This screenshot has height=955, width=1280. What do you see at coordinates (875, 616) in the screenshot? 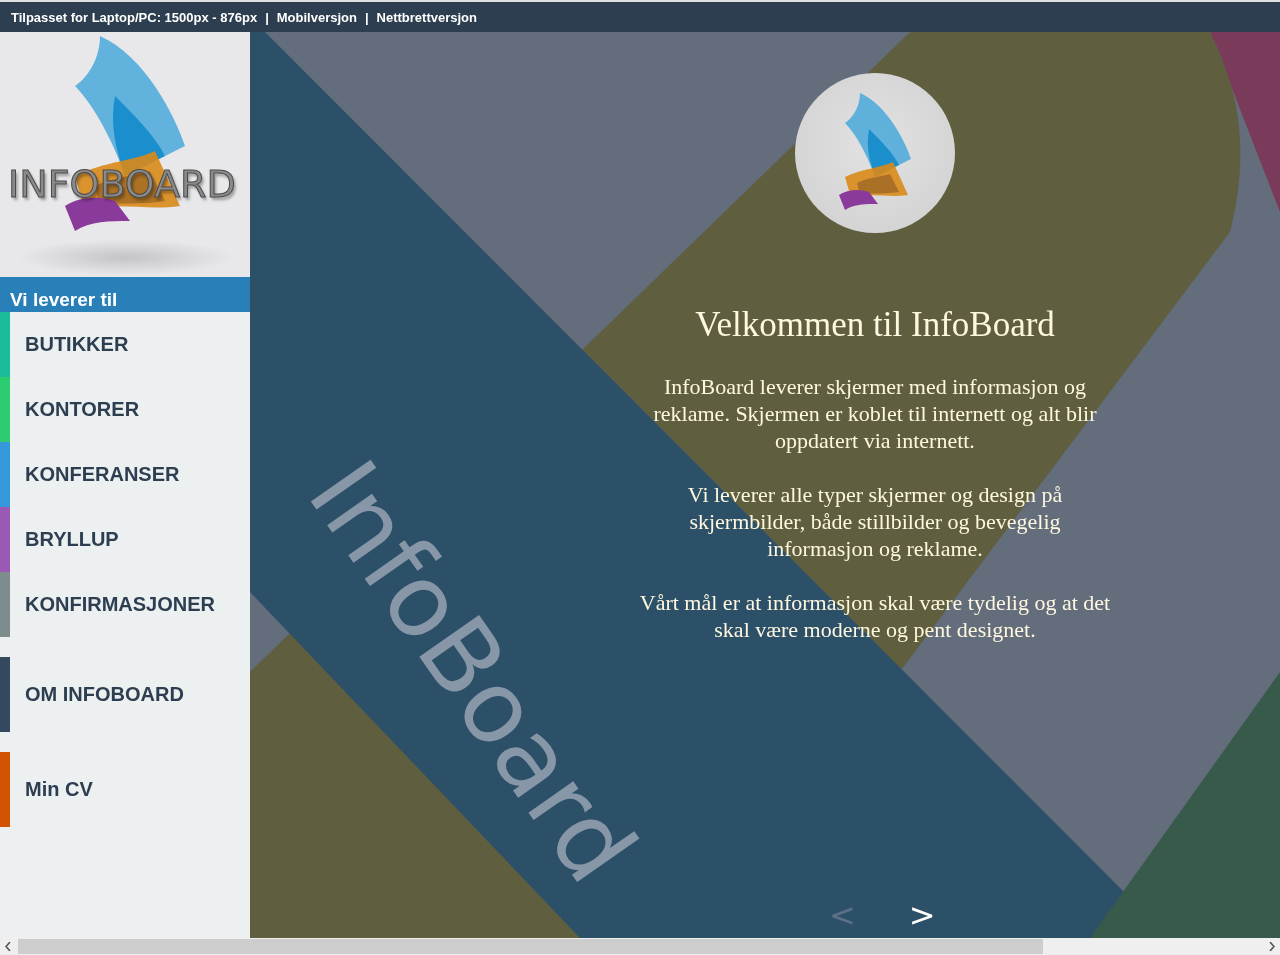
I see `slide-paragraph: Vårt mål er at informasjon skal være tydelig og at det skal være moderne og pent designet.` at bounding box center [875, 616].